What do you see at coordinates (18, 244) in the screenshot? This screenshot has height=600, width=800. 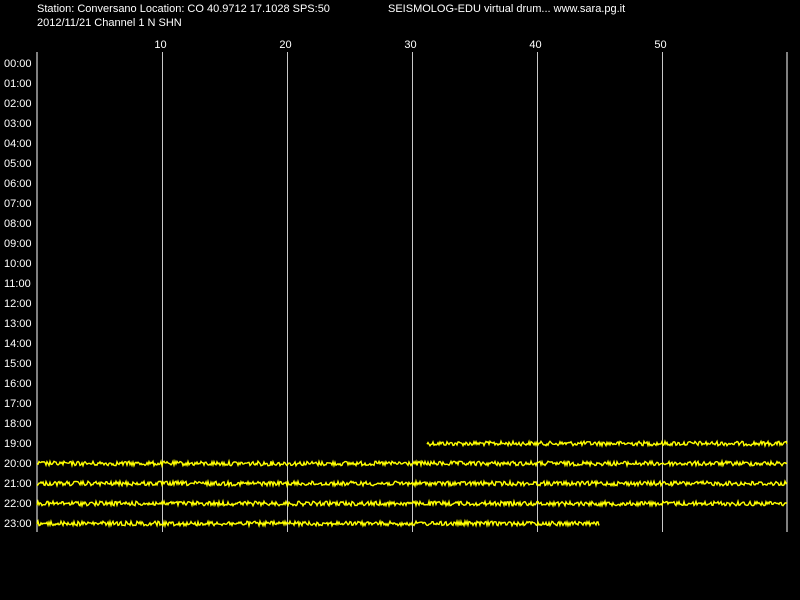 I see `hour-label: 09:00` at bounding box center [18, 244].